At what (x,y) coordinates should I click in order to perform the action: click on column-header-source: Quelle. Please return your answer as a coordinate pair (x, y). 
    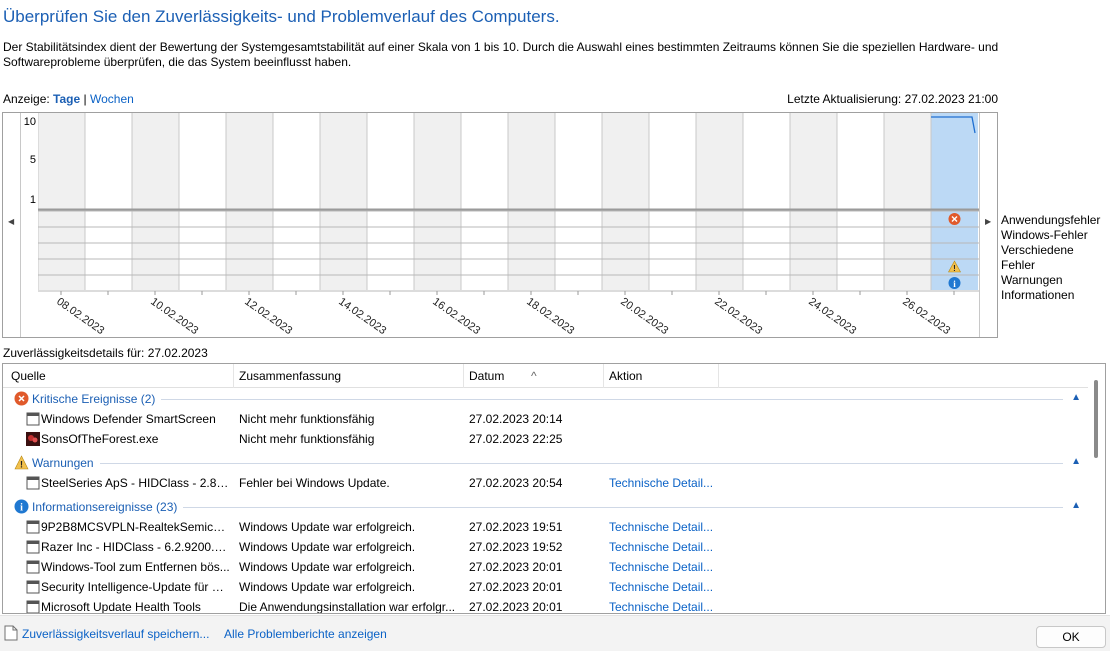
    Looking at the image, I should click on (28, 376).